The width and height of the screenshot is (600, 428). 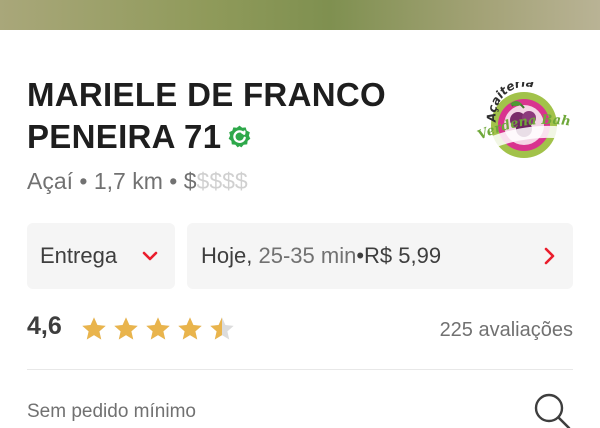 I want to click on store-category: Açaí, so click(x=50, y=181).